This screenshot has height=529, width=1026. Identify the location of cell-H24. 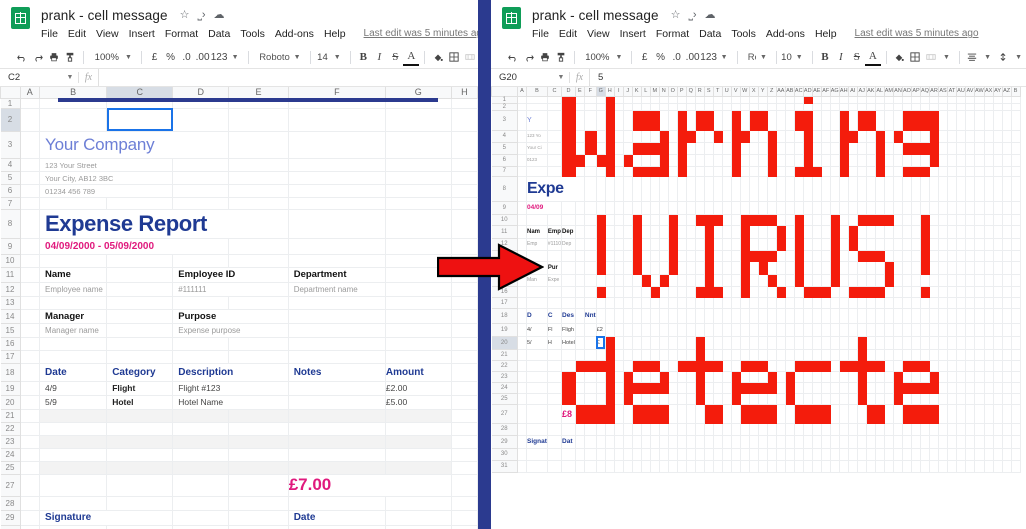
(464, 455).